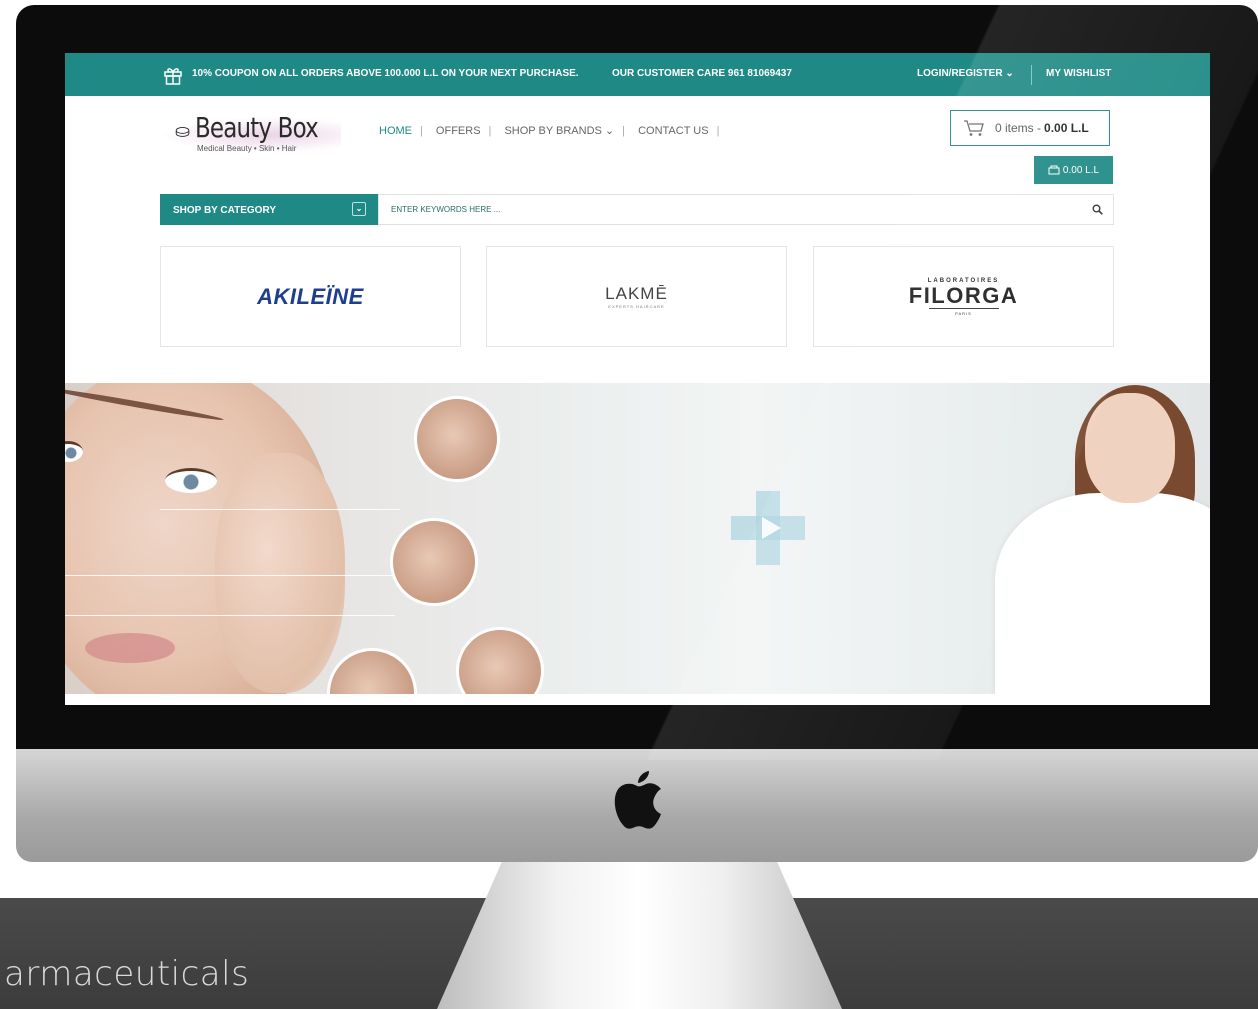 This screenshot has height=1009, width=1258. What do you see at coordinates (395, 131) in the screenshot?
I see `nav-home: HOME` at bounding box center [395, 131].